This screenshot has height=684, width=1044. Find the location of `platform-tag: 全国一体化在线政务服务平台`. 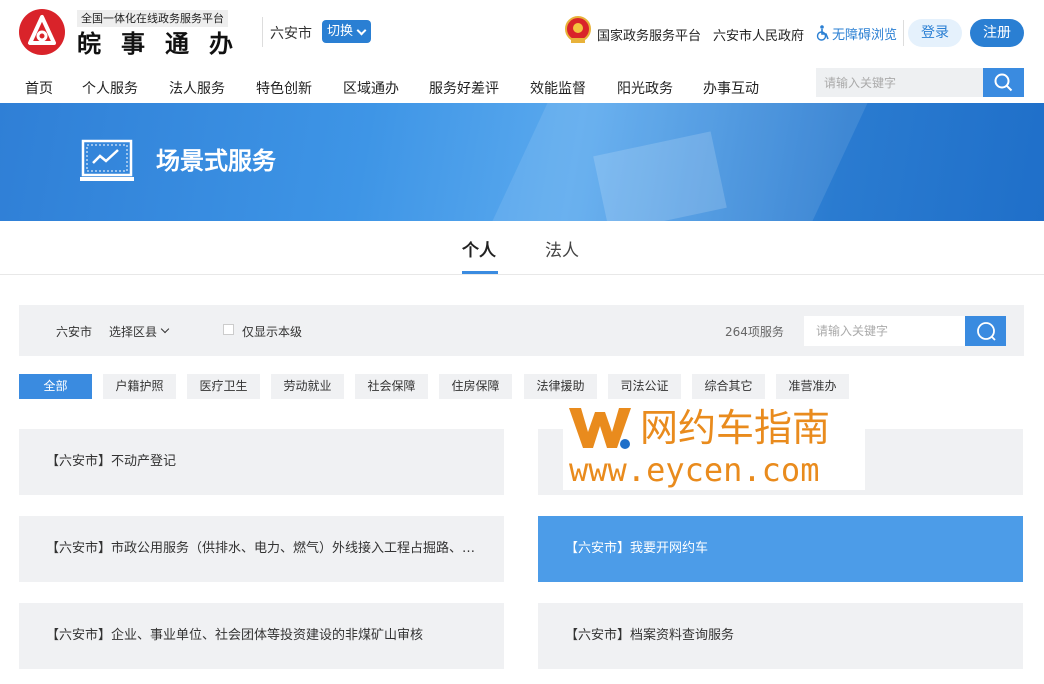

platform-tag: 全国一体化在线政务服务平台 is located at coordinates (152, 18).